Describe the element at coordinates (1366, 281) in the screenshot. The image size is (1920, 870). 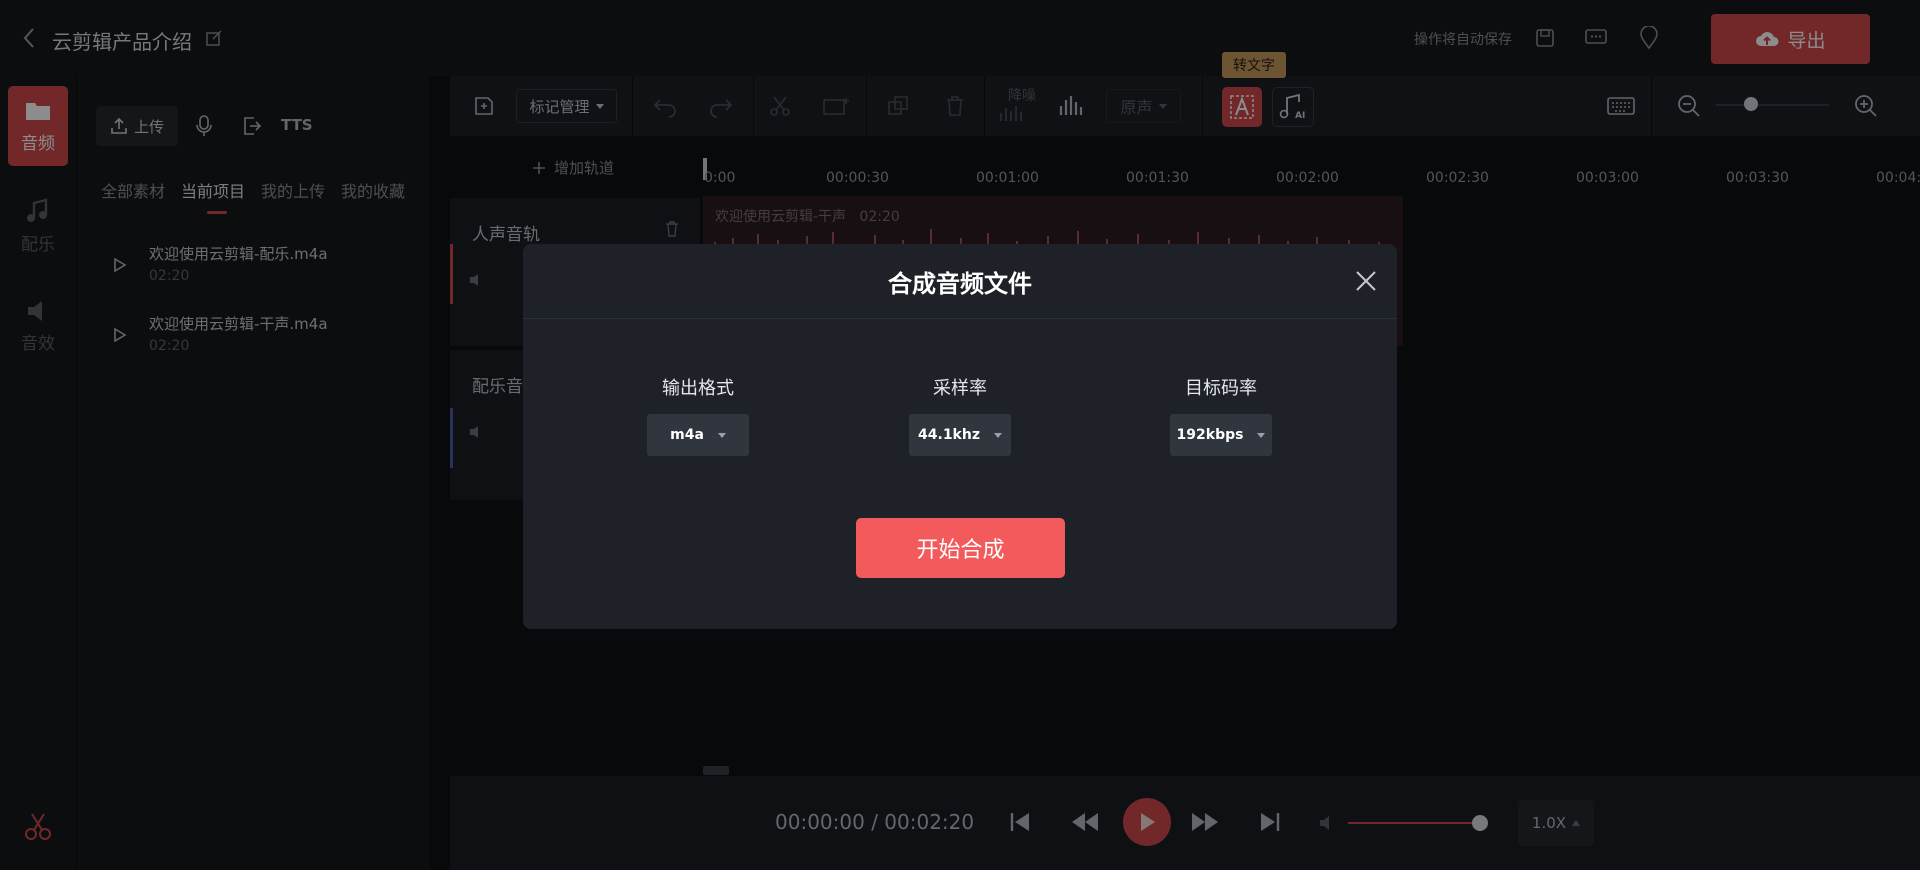
I see `close-icon` at that location.